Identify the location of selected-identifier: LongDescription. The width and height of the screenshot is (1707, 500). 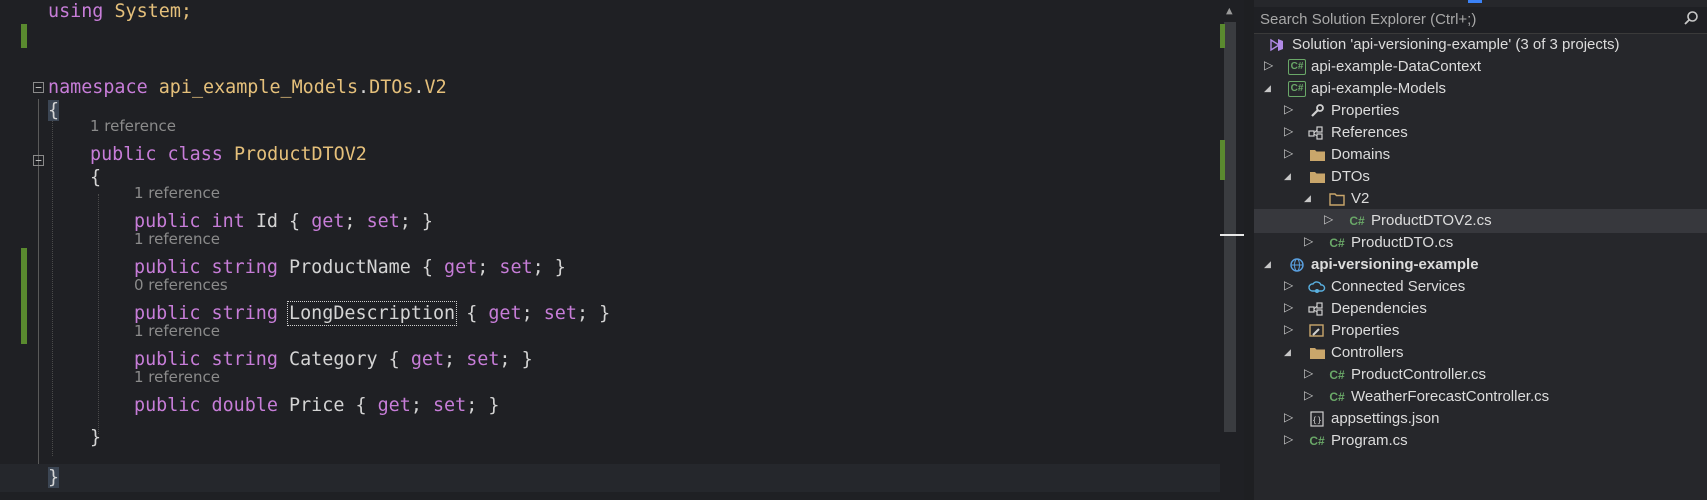
(372, 313).